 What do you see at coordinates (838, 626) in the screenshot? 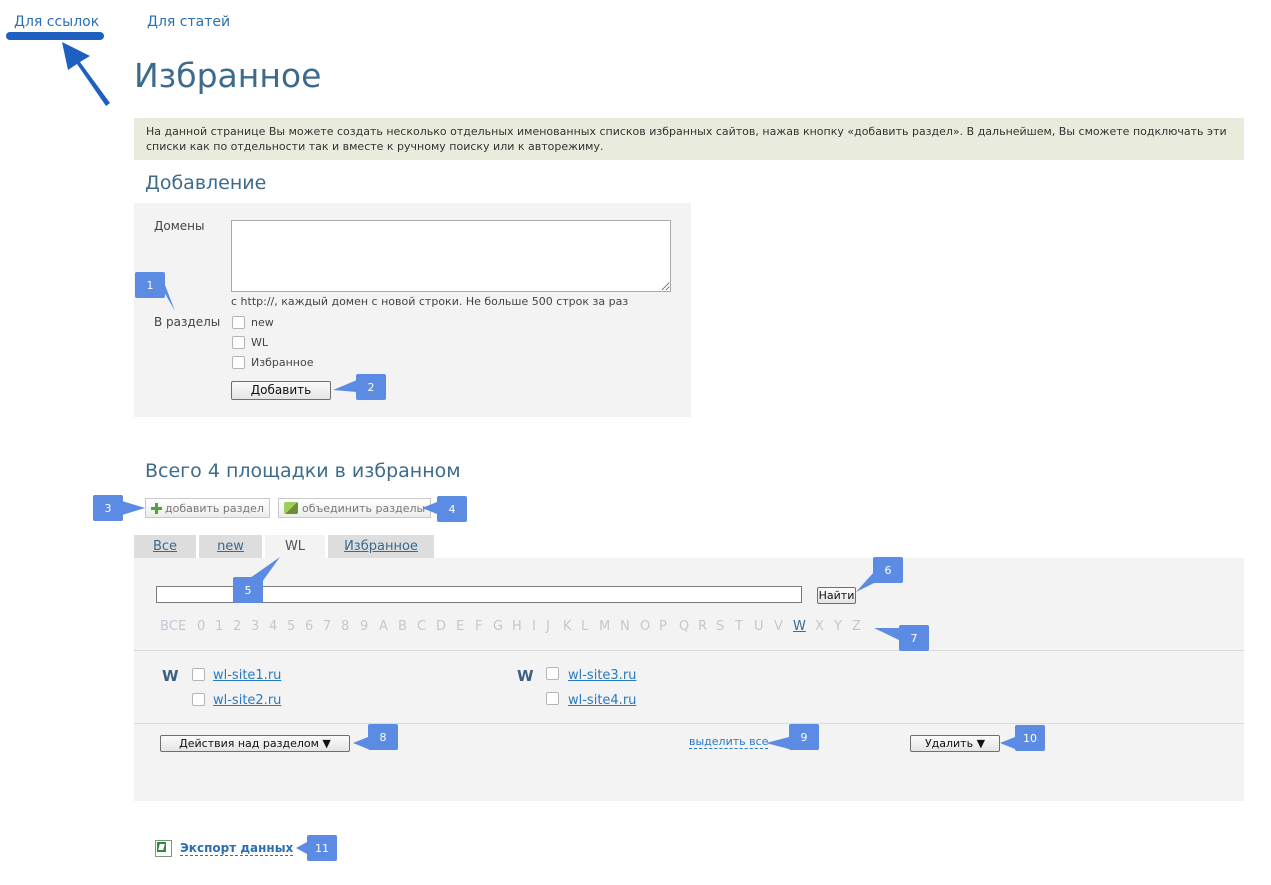
I see `alpha-filter-item: Y` at bounding box center [838, 626].